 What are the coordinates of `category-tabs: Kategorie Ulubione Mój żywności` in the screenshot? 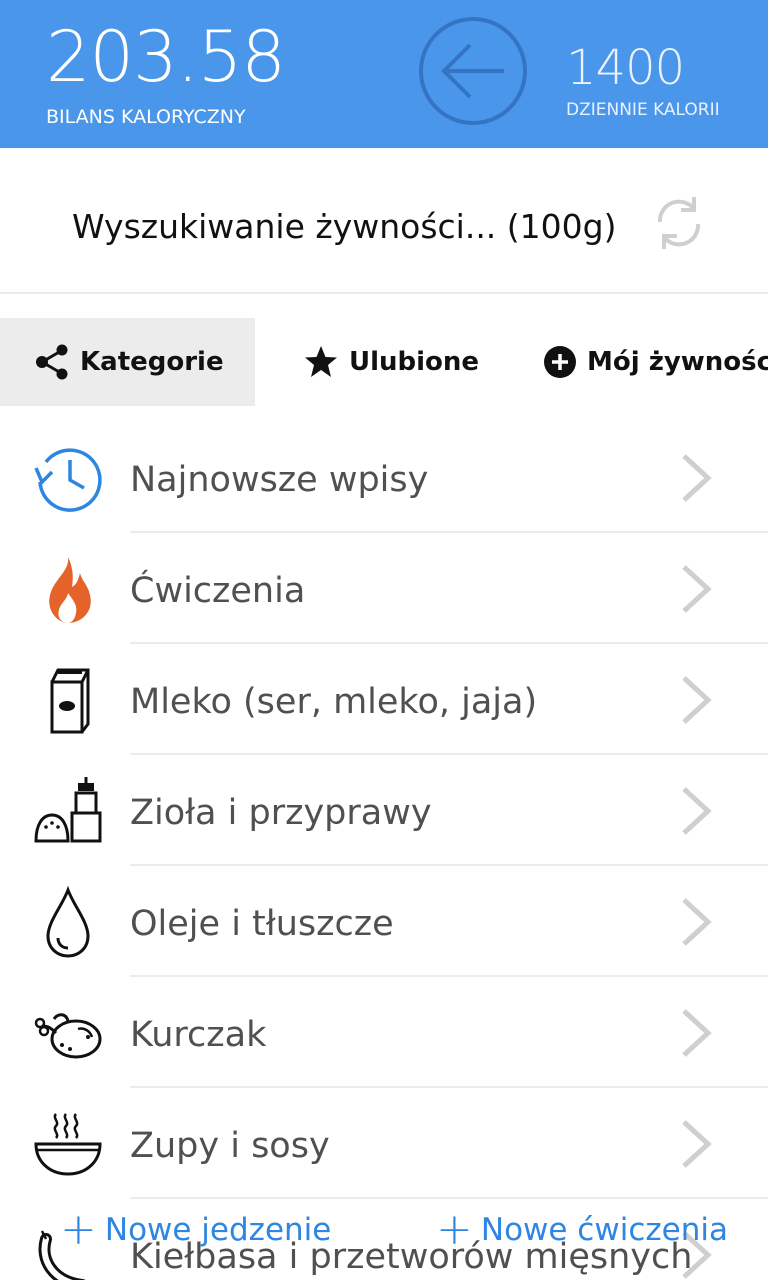 It's located at (384, 362).